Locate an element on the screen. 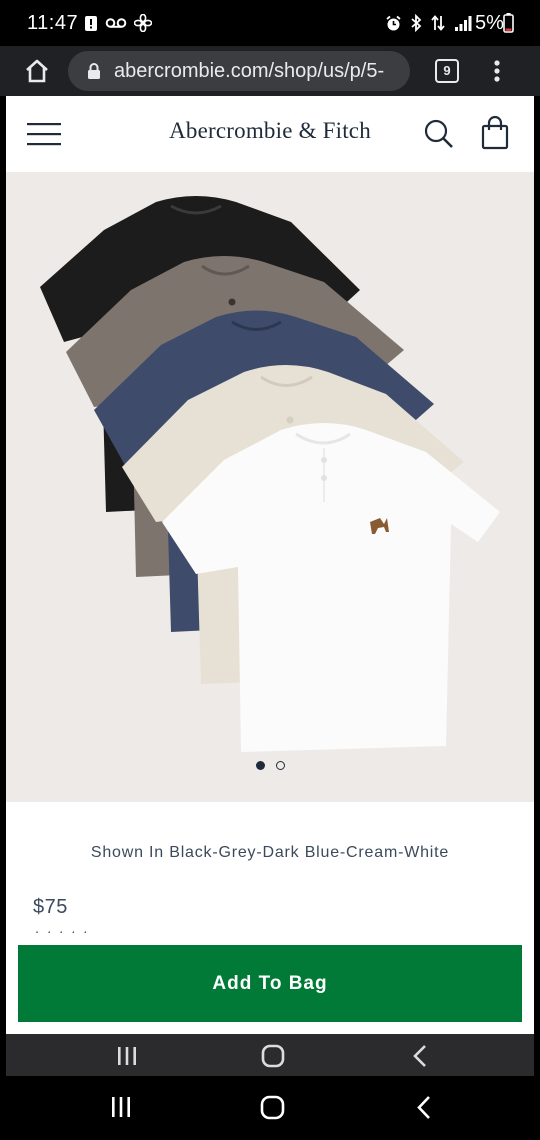 The width and height of the screenshot is (540, 1140). add-to-bag-button: Add To Bag is located at coordinates (270, 983).